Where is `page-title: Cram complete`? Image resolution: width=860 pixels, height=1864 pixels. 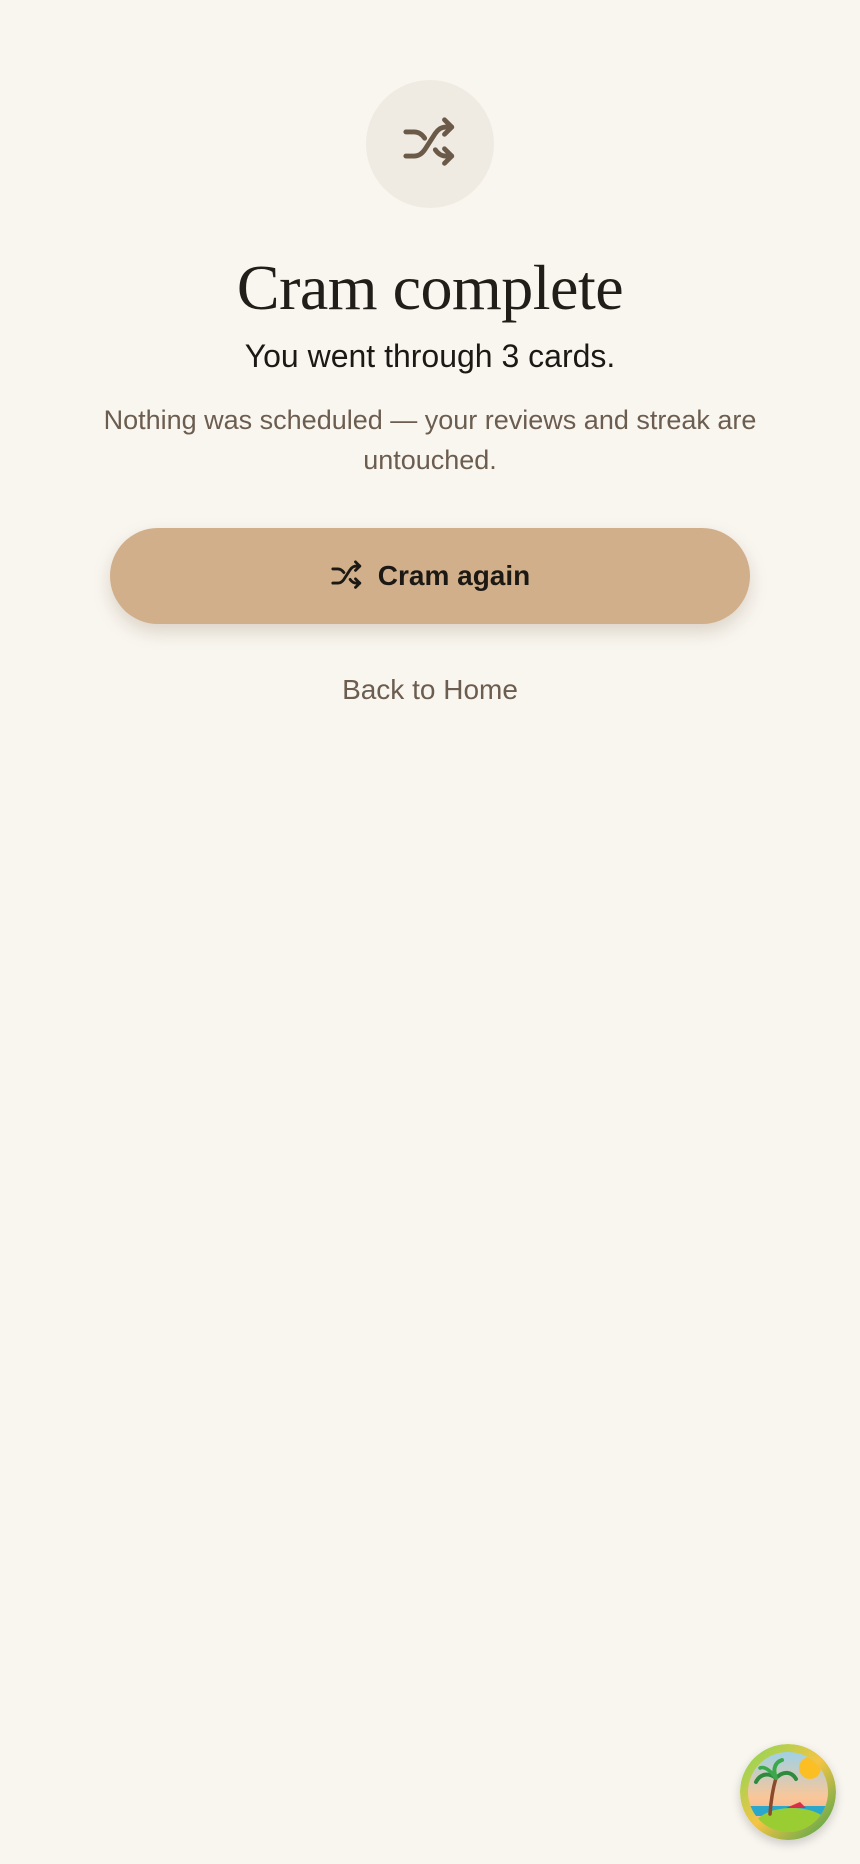
page-title: Cram complete is located at coordinates (430, 287).